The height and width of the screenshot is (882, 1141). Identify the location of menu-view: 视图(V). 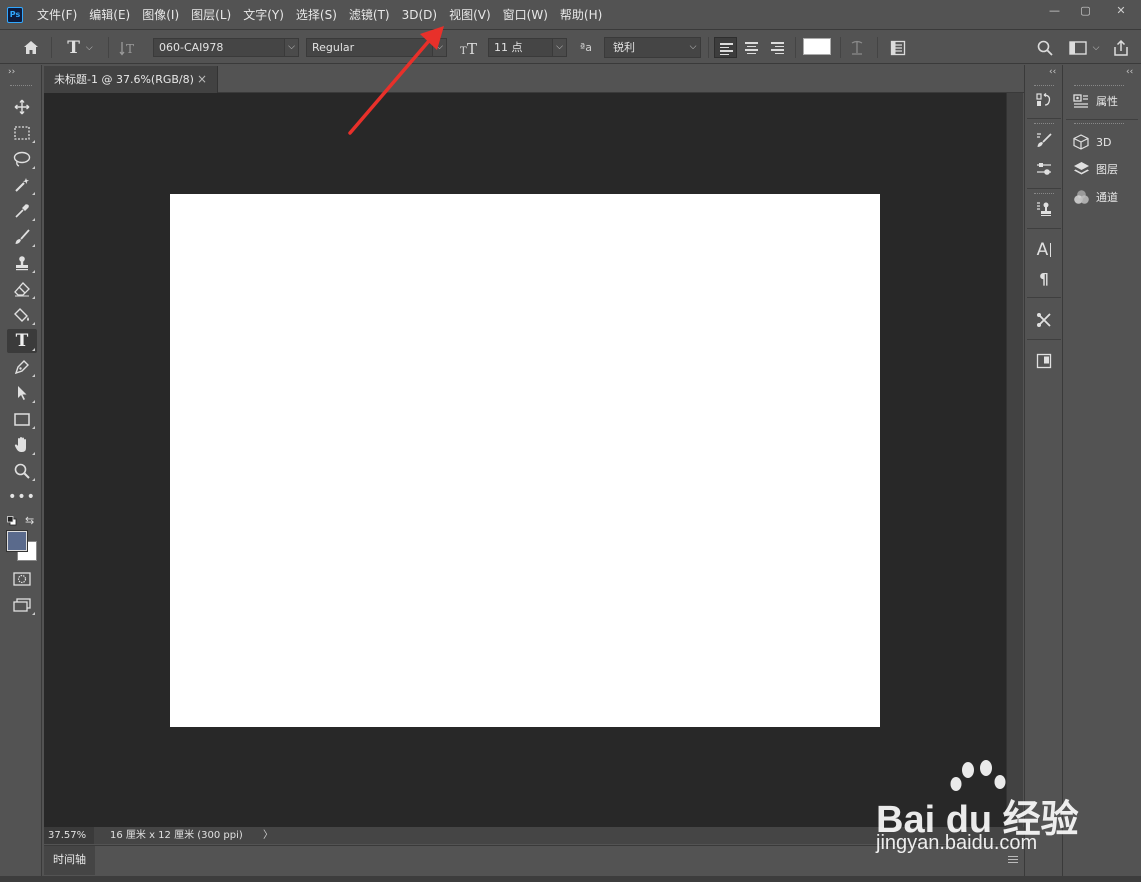
(470, 15).